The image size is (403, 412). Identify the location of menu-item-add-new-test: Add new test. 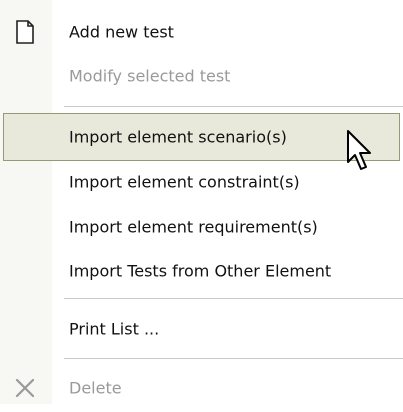
(201, 32).